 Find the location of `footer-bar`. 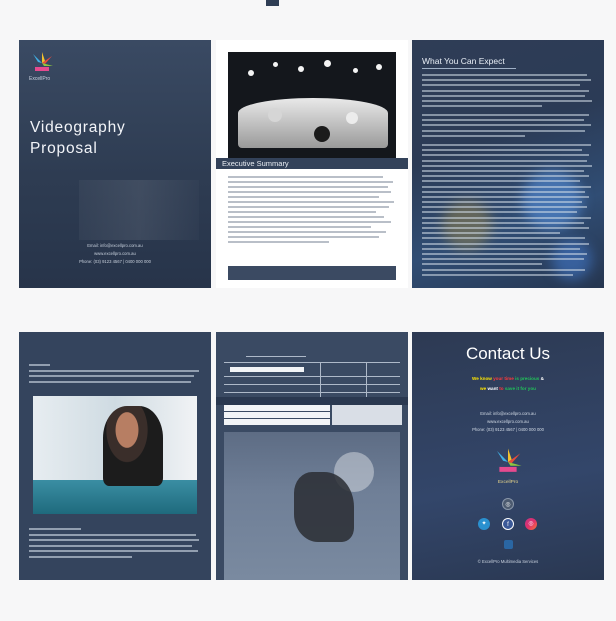

footer-bar is located at coordinates (312, 273).